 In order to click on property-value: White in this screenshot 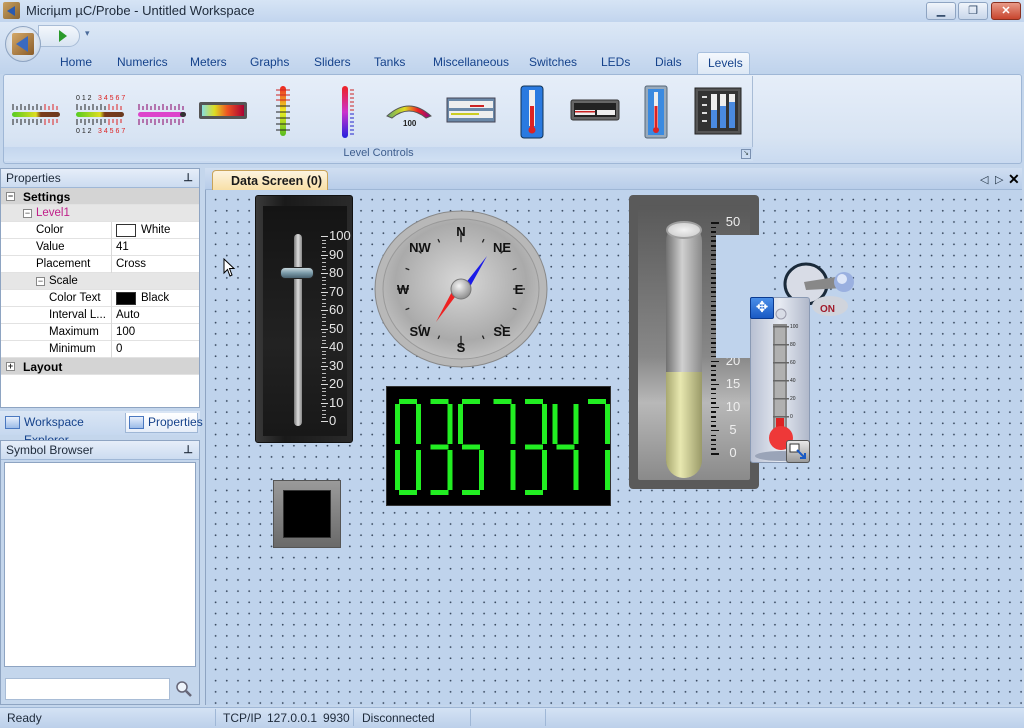, I will do `click(155, 230)`.